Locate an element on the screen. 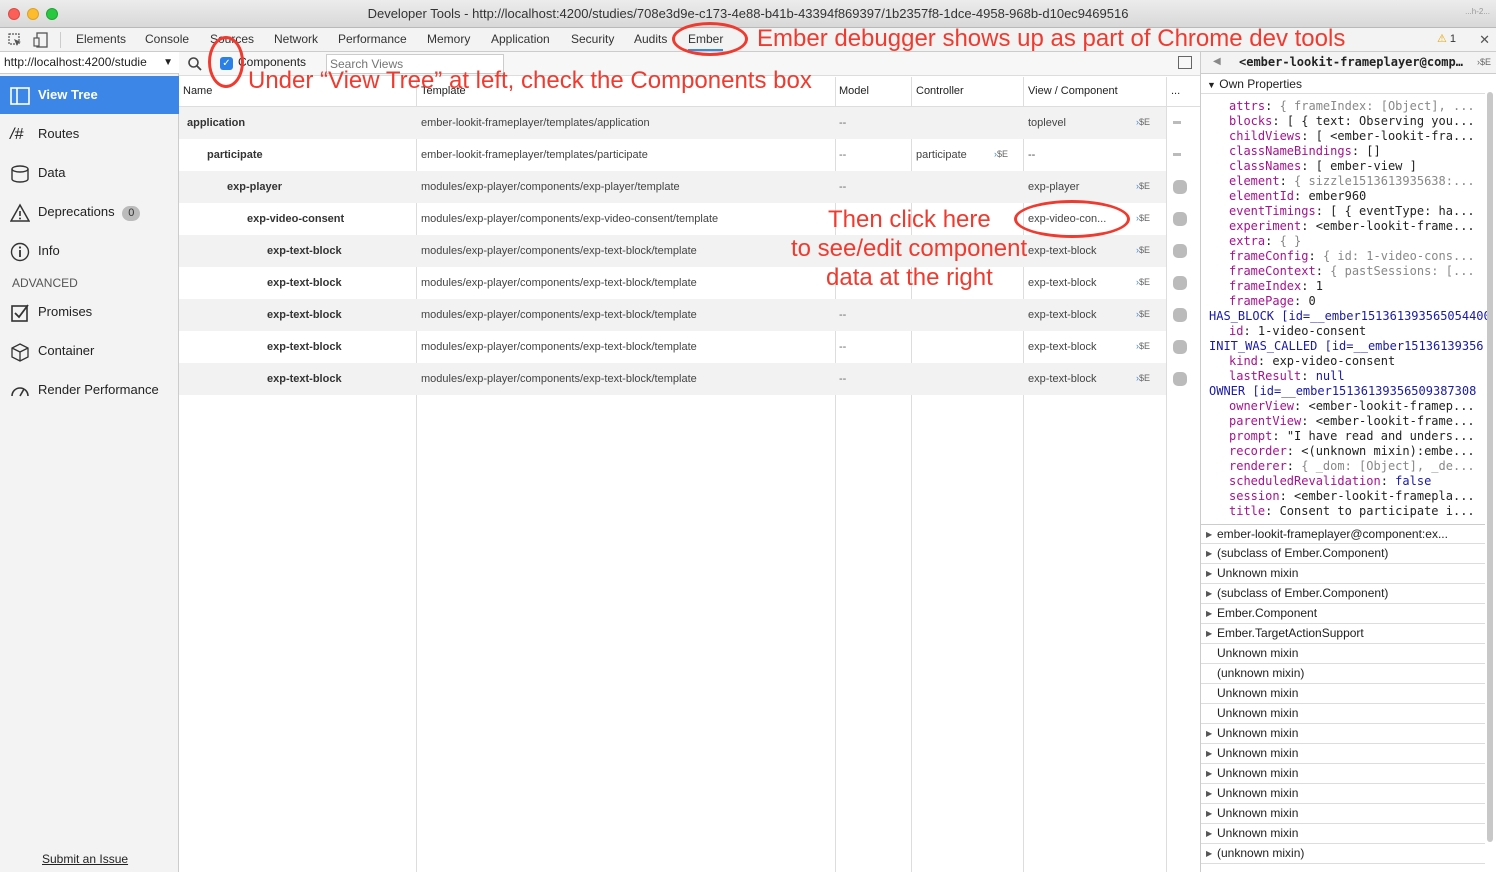  column-header-view-component: View / Component is located at coordinates (1073, 91).